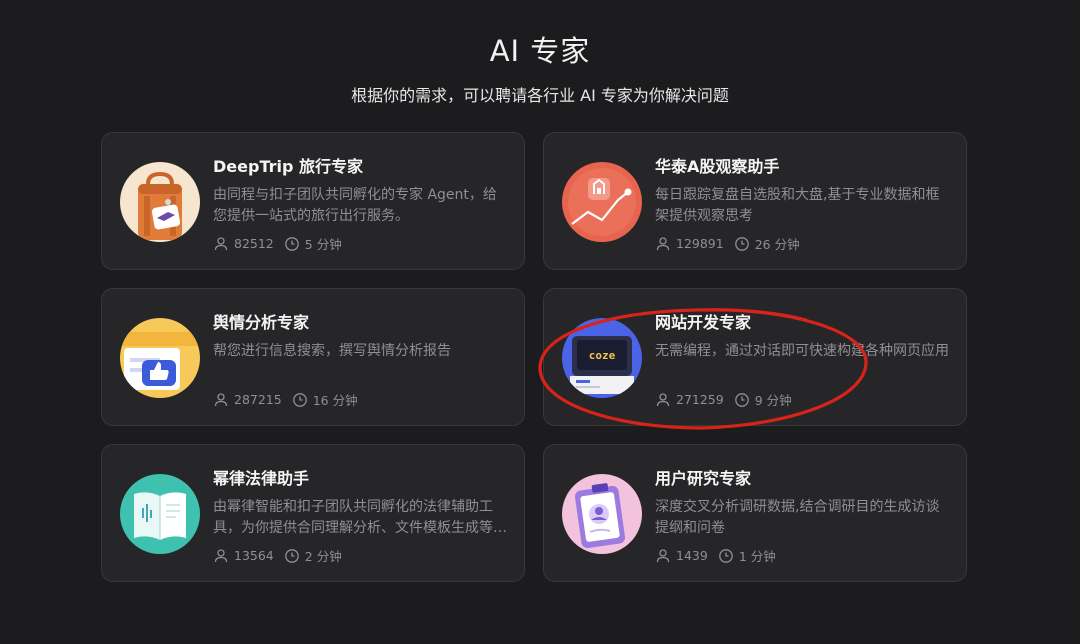  What do you see at coordinates (773, 400) in the screenshot?
I see `duration: 9 分钟` at bounding box center [773, 400].